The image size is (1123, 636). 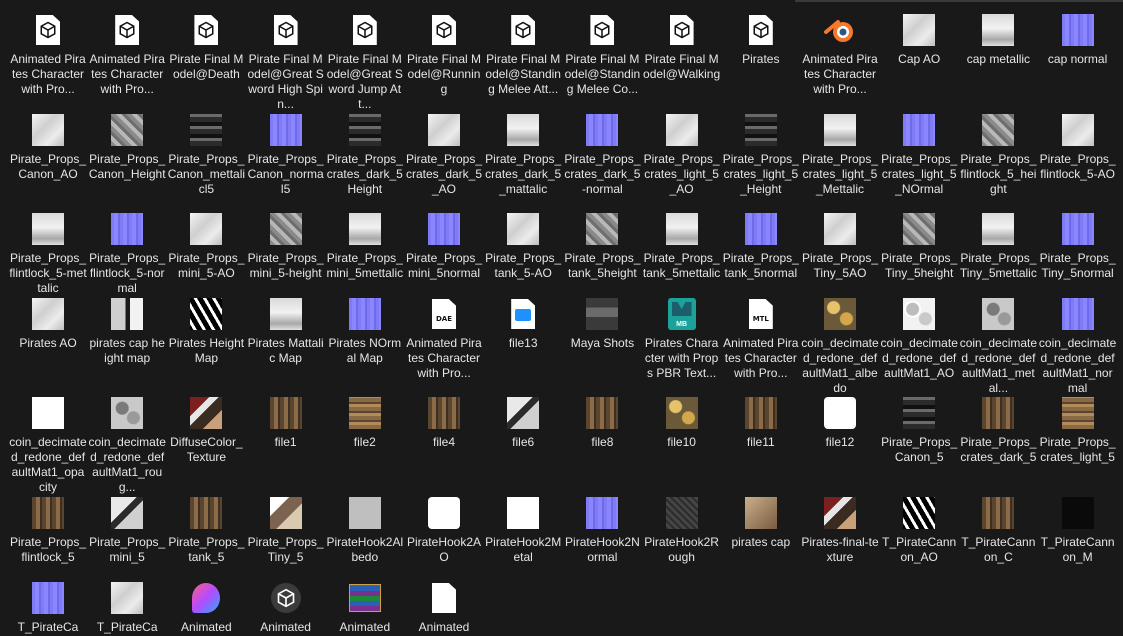 I want to click on file-item: Pirate_Props_crates_light_5_Height, so click(x=761, y=155).